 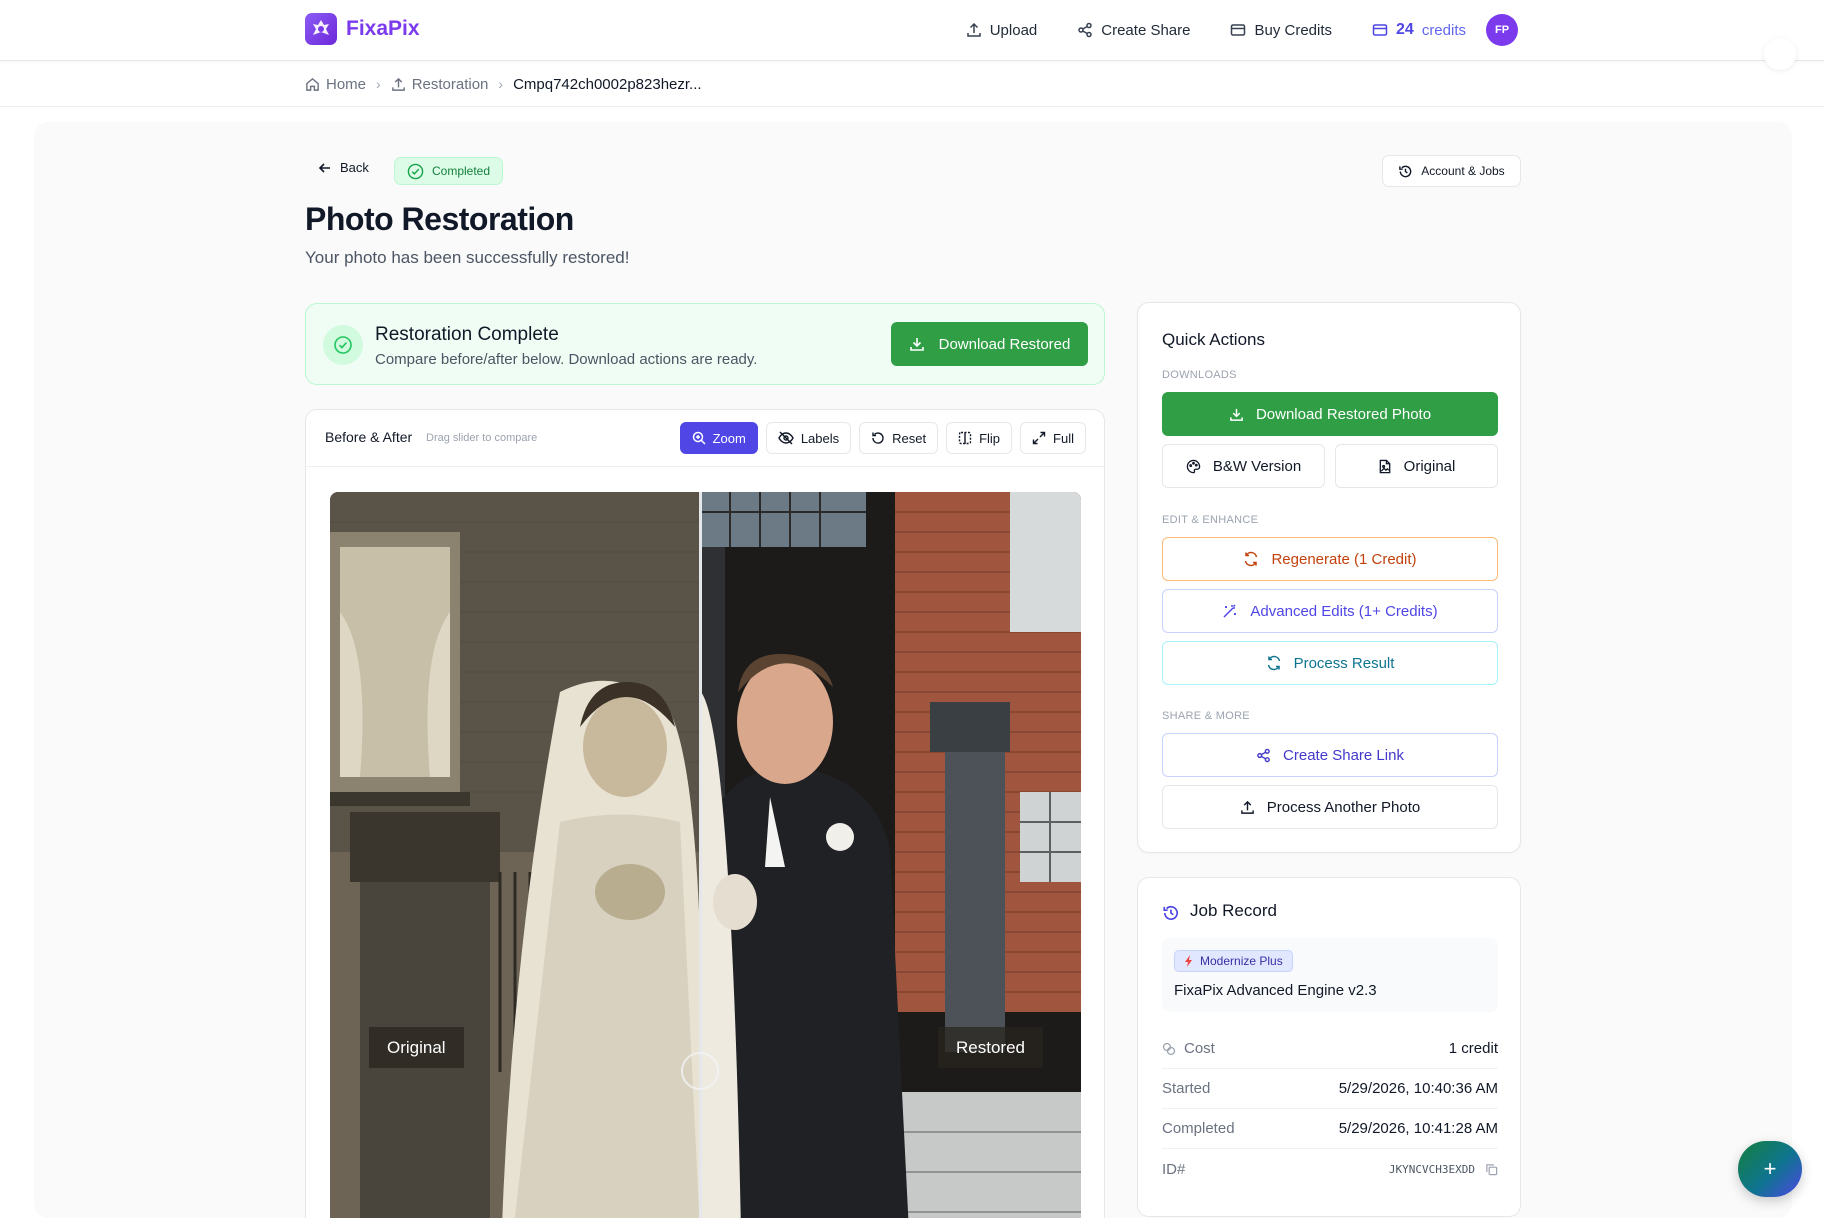 What do you see at coordinates (416, 1047) in the screenshot?
I see `original-label: Original` at bounding box center [416, 1047].